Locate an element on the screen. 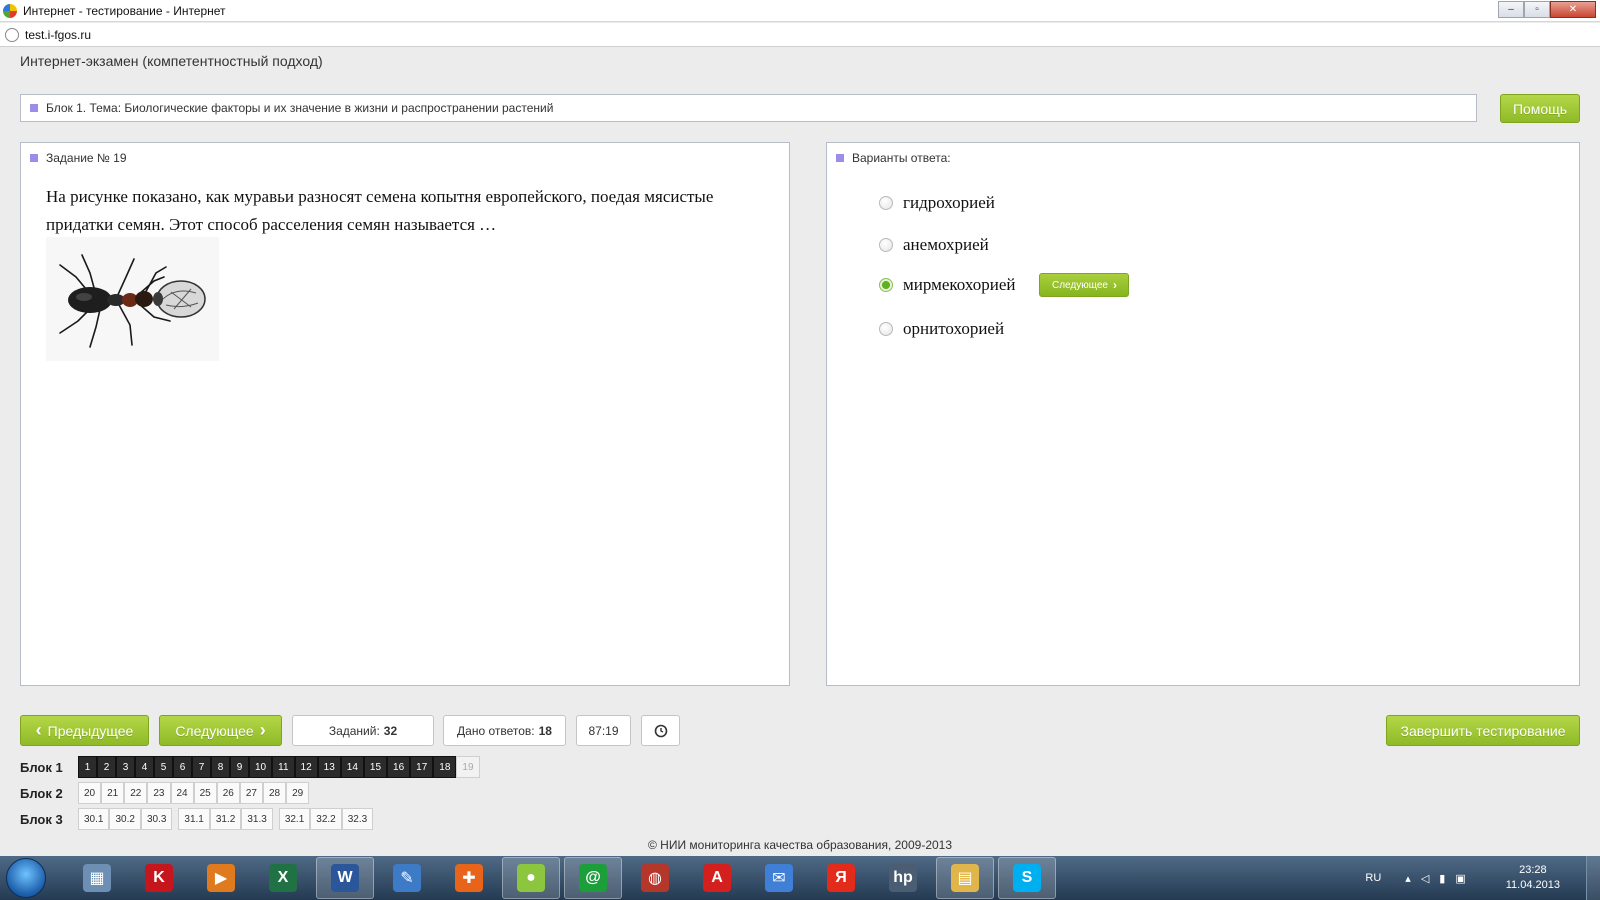 This screenshot has height=900, width=1600. task-number-1: 1 is located at coordinates (87, 767).